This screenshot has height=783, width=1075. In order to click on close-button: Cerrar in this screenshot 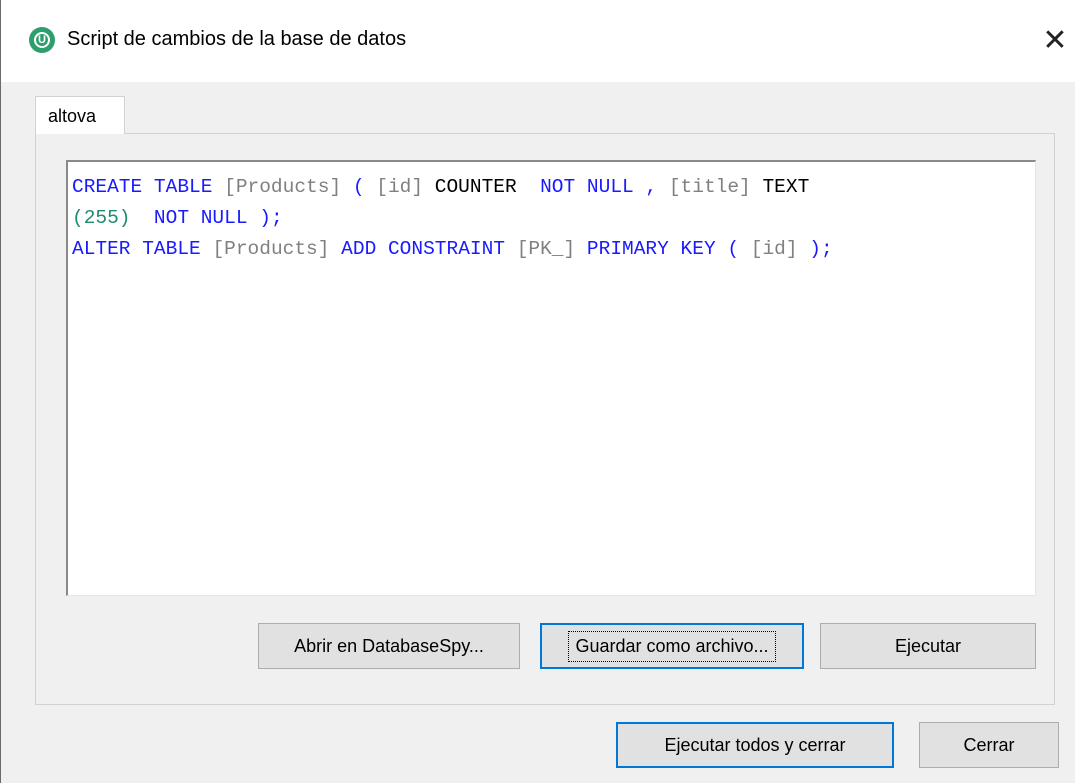, I will do `click(989, 745)`.